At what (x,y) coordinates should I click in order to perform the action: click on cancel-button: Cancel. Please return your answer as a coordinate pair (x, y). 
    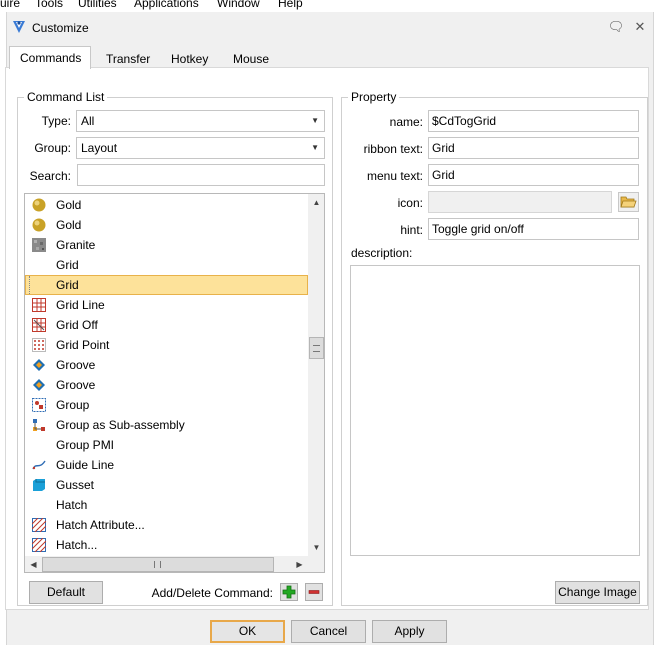
    Looking at the image, I should click on (328, 631).